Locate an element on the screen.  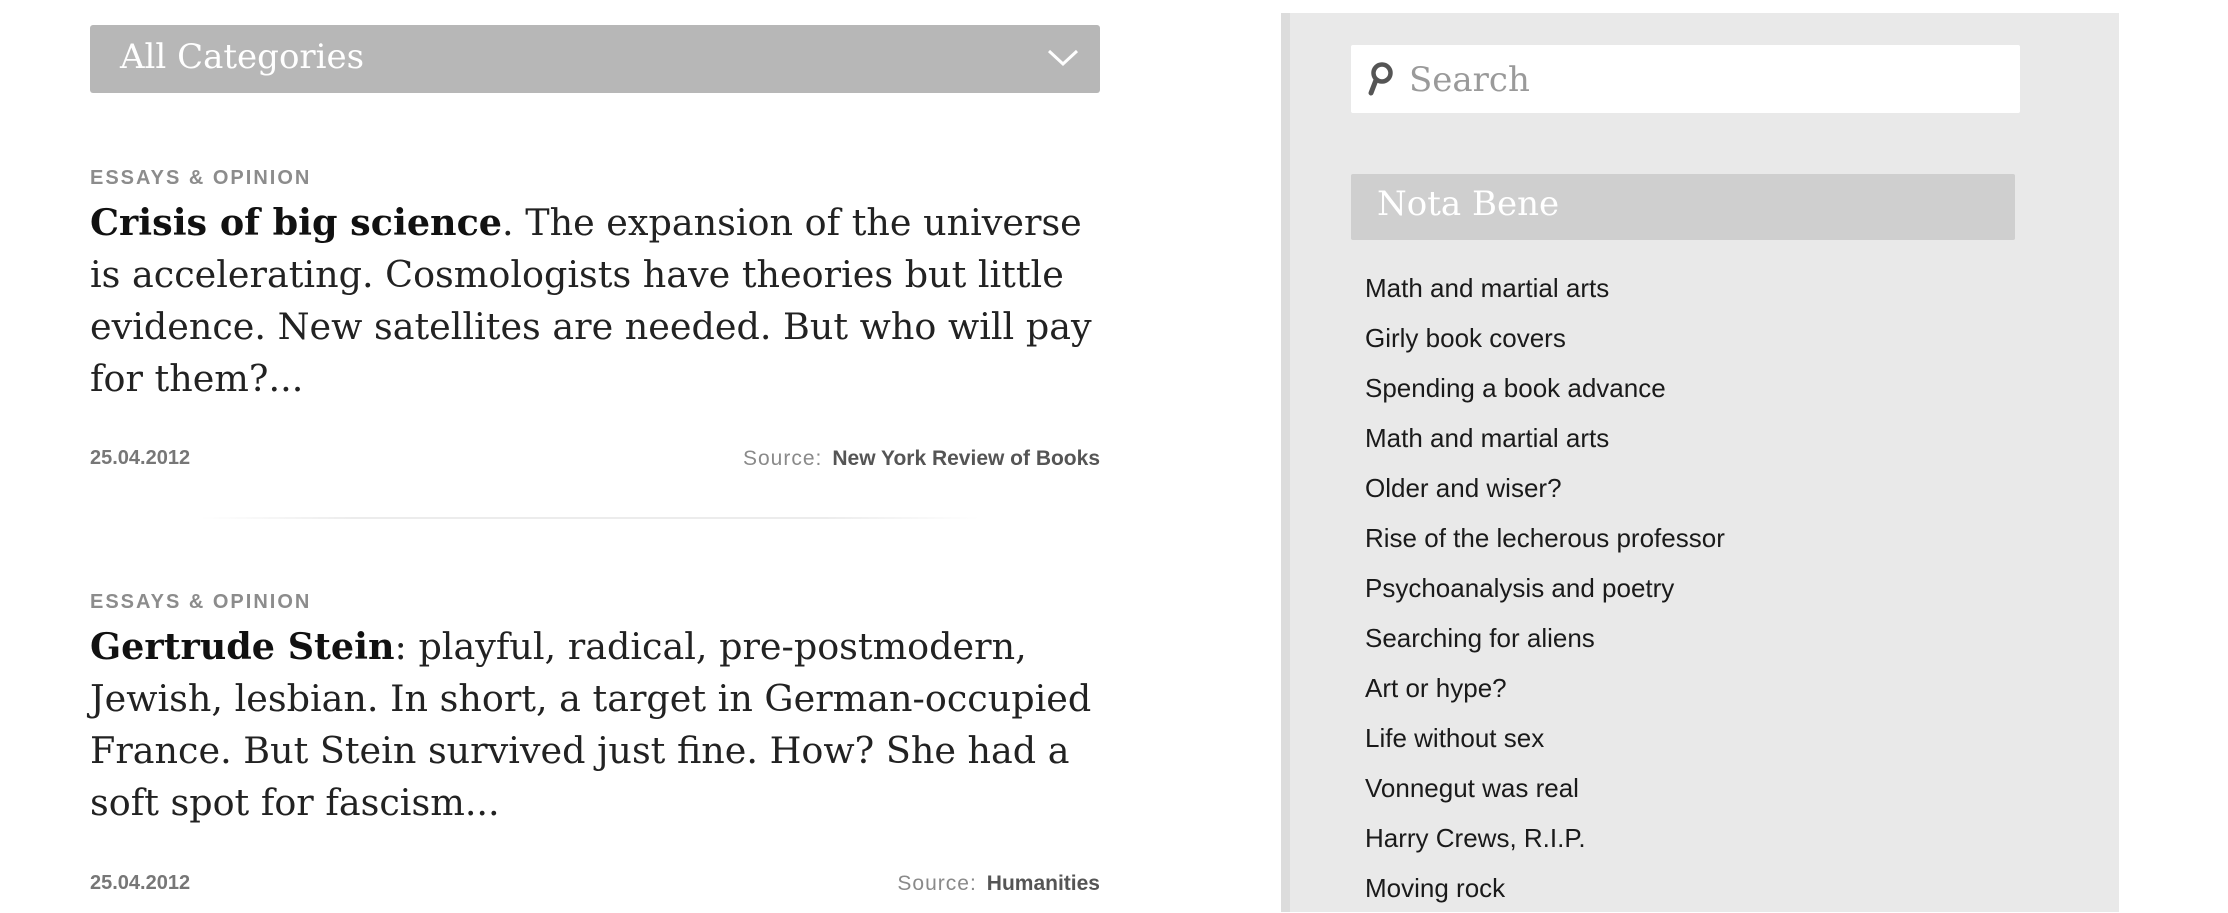
search-box is located at coordinates (1685, 79).